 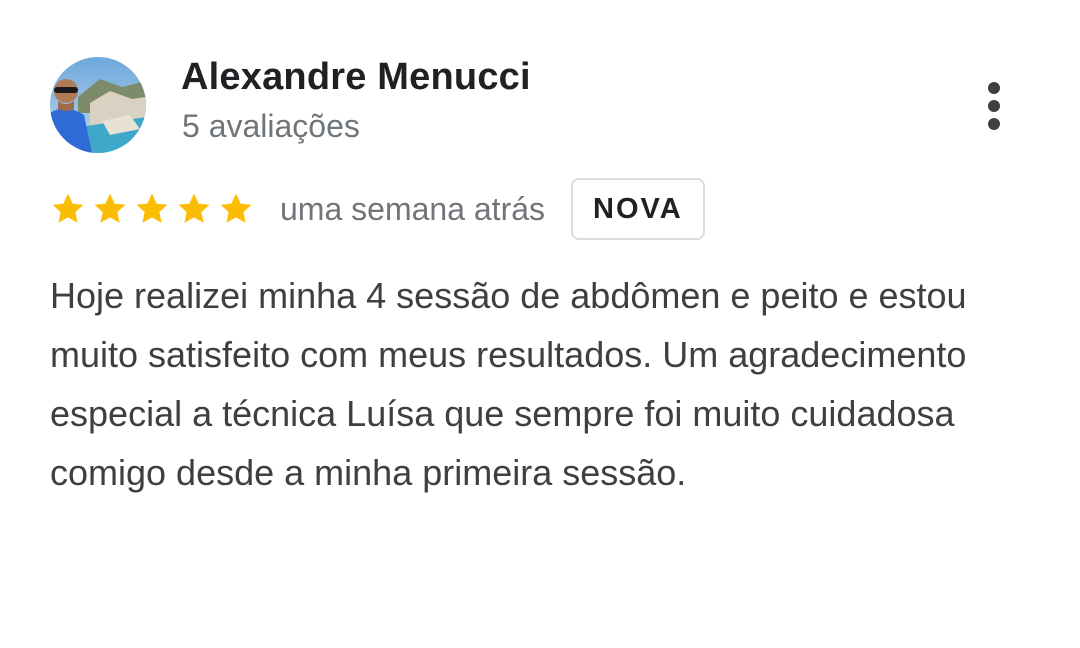 What do you see at coordinates (271, 126) in the screenshot?
I see `author-review-count: 5 avaliações` at bounding box center [271, 126].